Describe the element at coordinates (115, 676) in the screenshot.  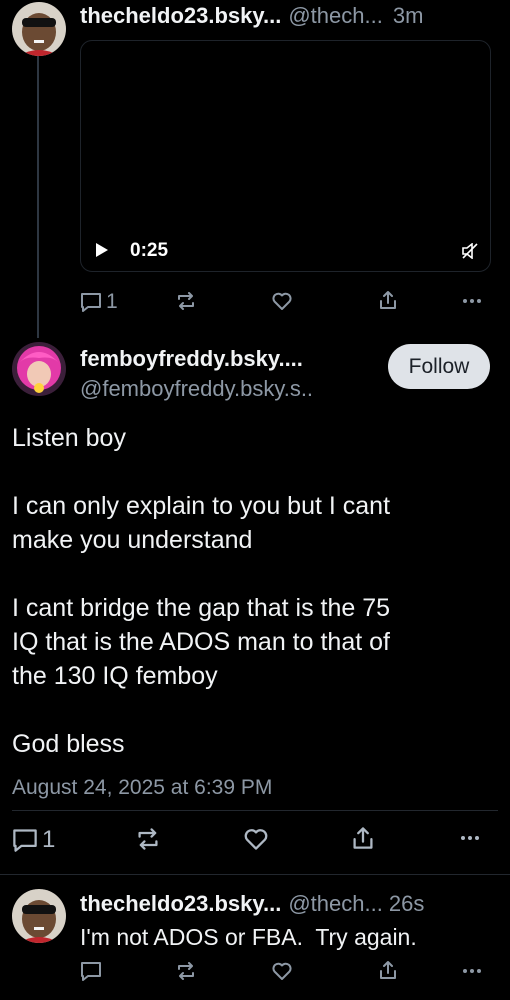
I see `body-line: the 130 IQ femboy` at that location.